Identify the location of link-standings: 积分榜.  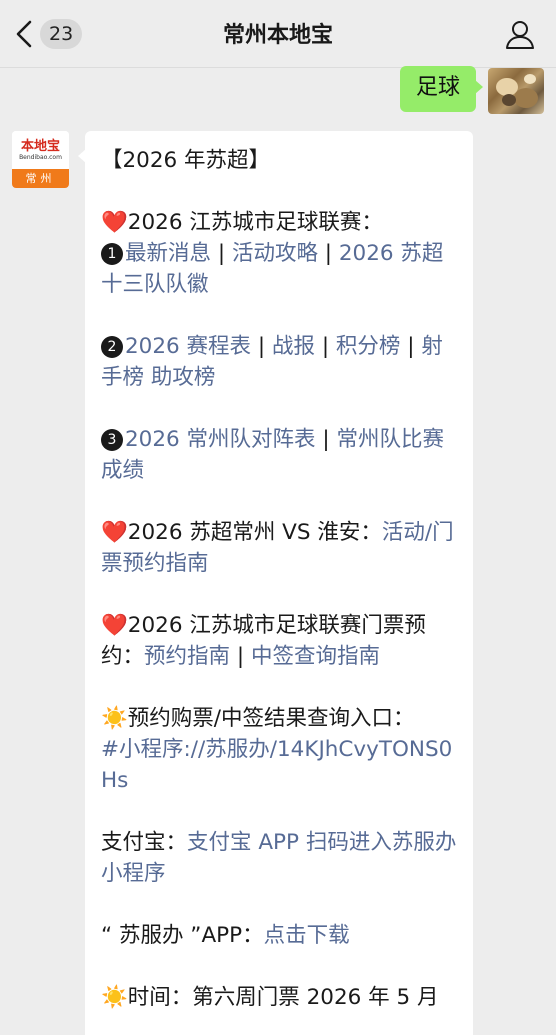
(368, 346).